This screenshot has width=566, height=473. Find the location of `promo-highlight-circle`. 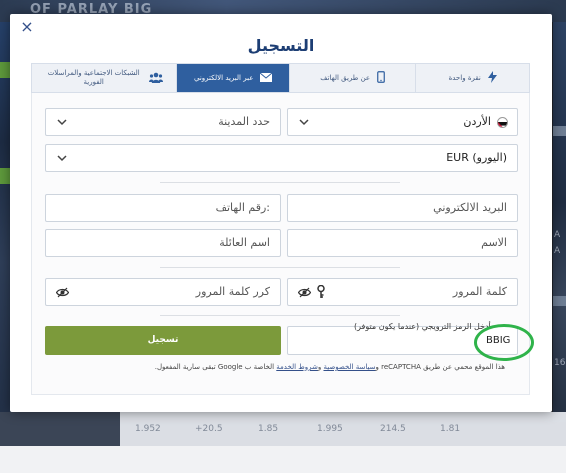

promo-highlight-circle is located at coordinates (504, 342).